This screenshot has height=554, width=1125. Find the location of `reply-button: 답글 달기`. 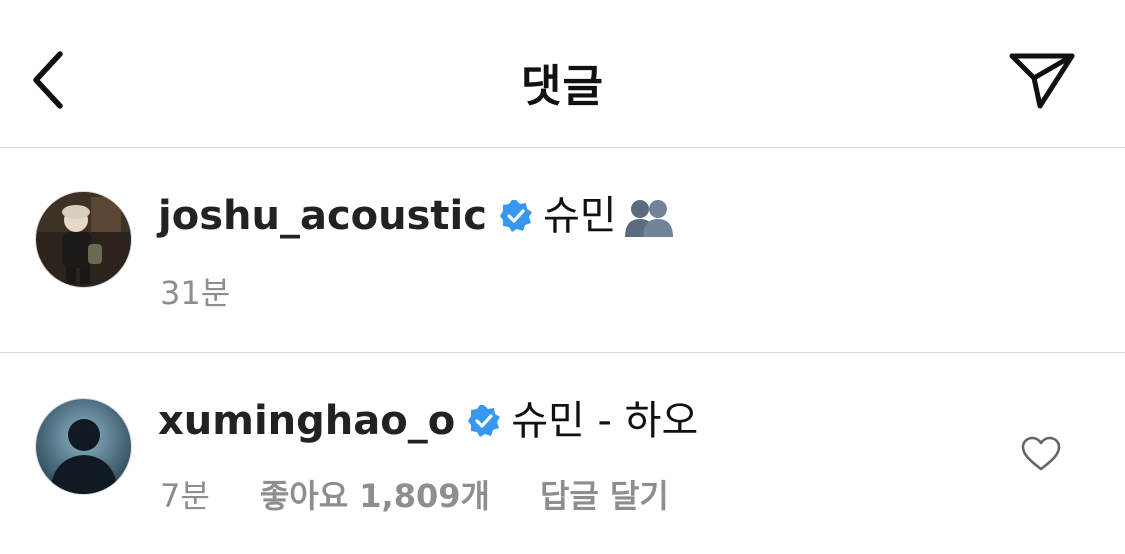

reply-button: 답글 달기 is located at coordinates (604, 494).